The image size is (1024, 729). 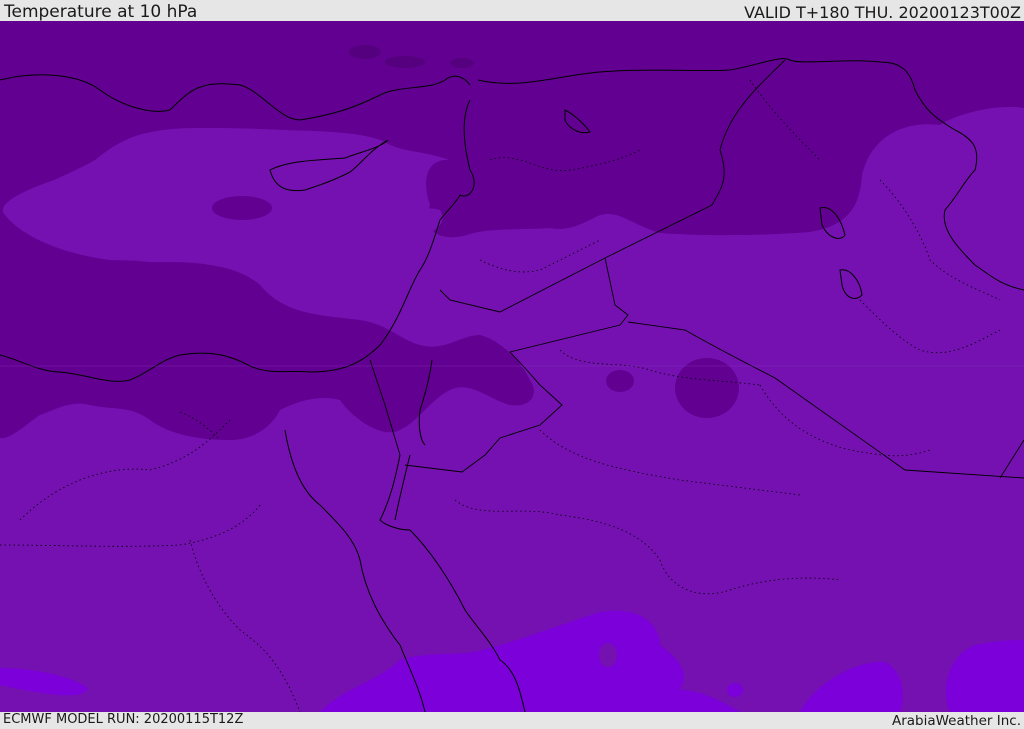 What do you see at coordinates (882, 12) in the screenshot?
I see `valid-time: VALID T+180 THU. 20200123T00Z` at bounding box center [882, 12].